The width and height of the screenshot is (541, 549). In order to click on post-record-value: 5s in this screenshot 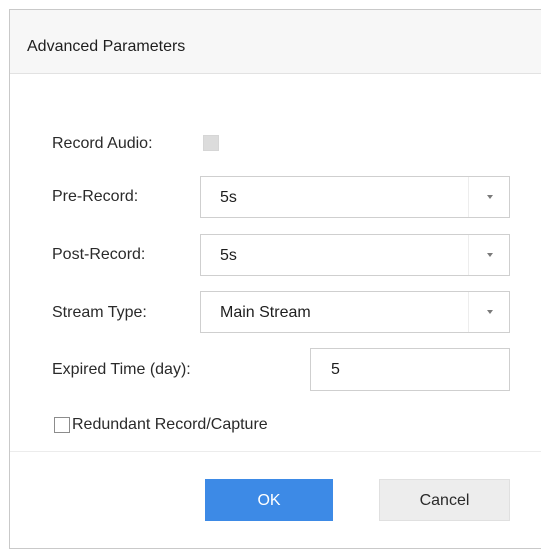, I will do `click(228, 255)`.